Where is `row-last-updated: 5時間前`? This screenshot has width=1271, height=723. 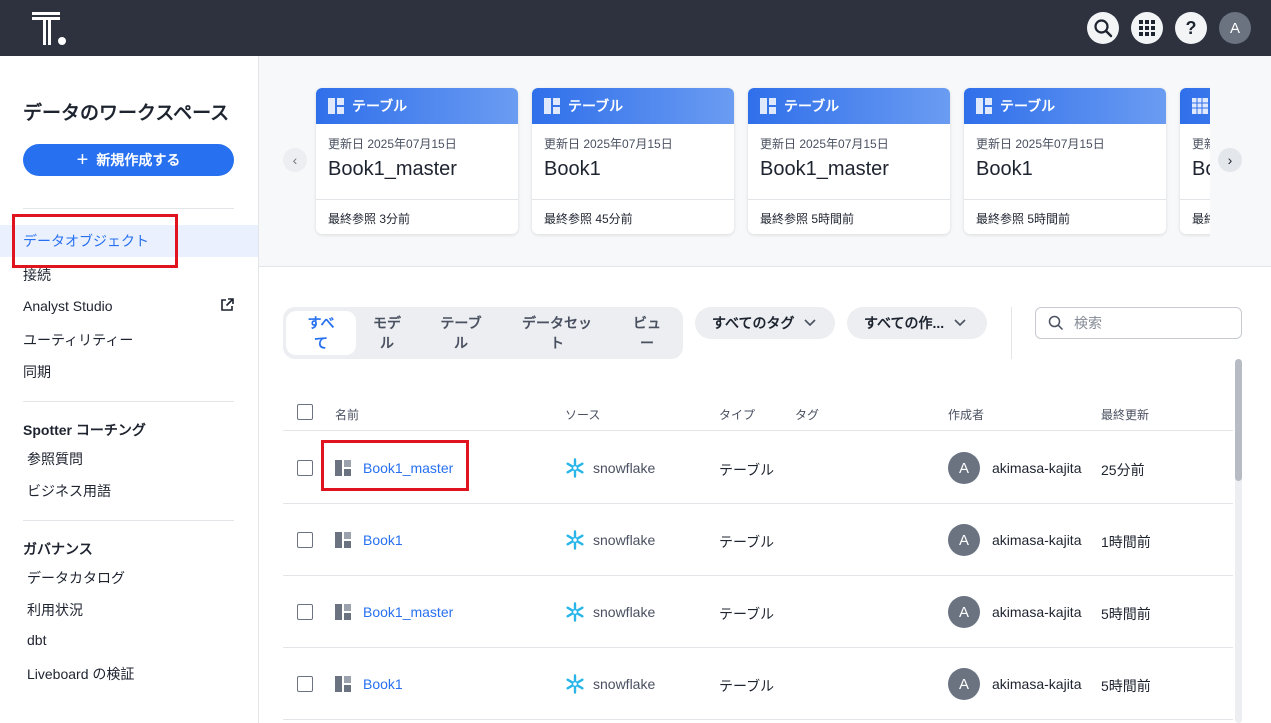
row-last-updated: 5時間前 is located at coordinates (1126, 686).